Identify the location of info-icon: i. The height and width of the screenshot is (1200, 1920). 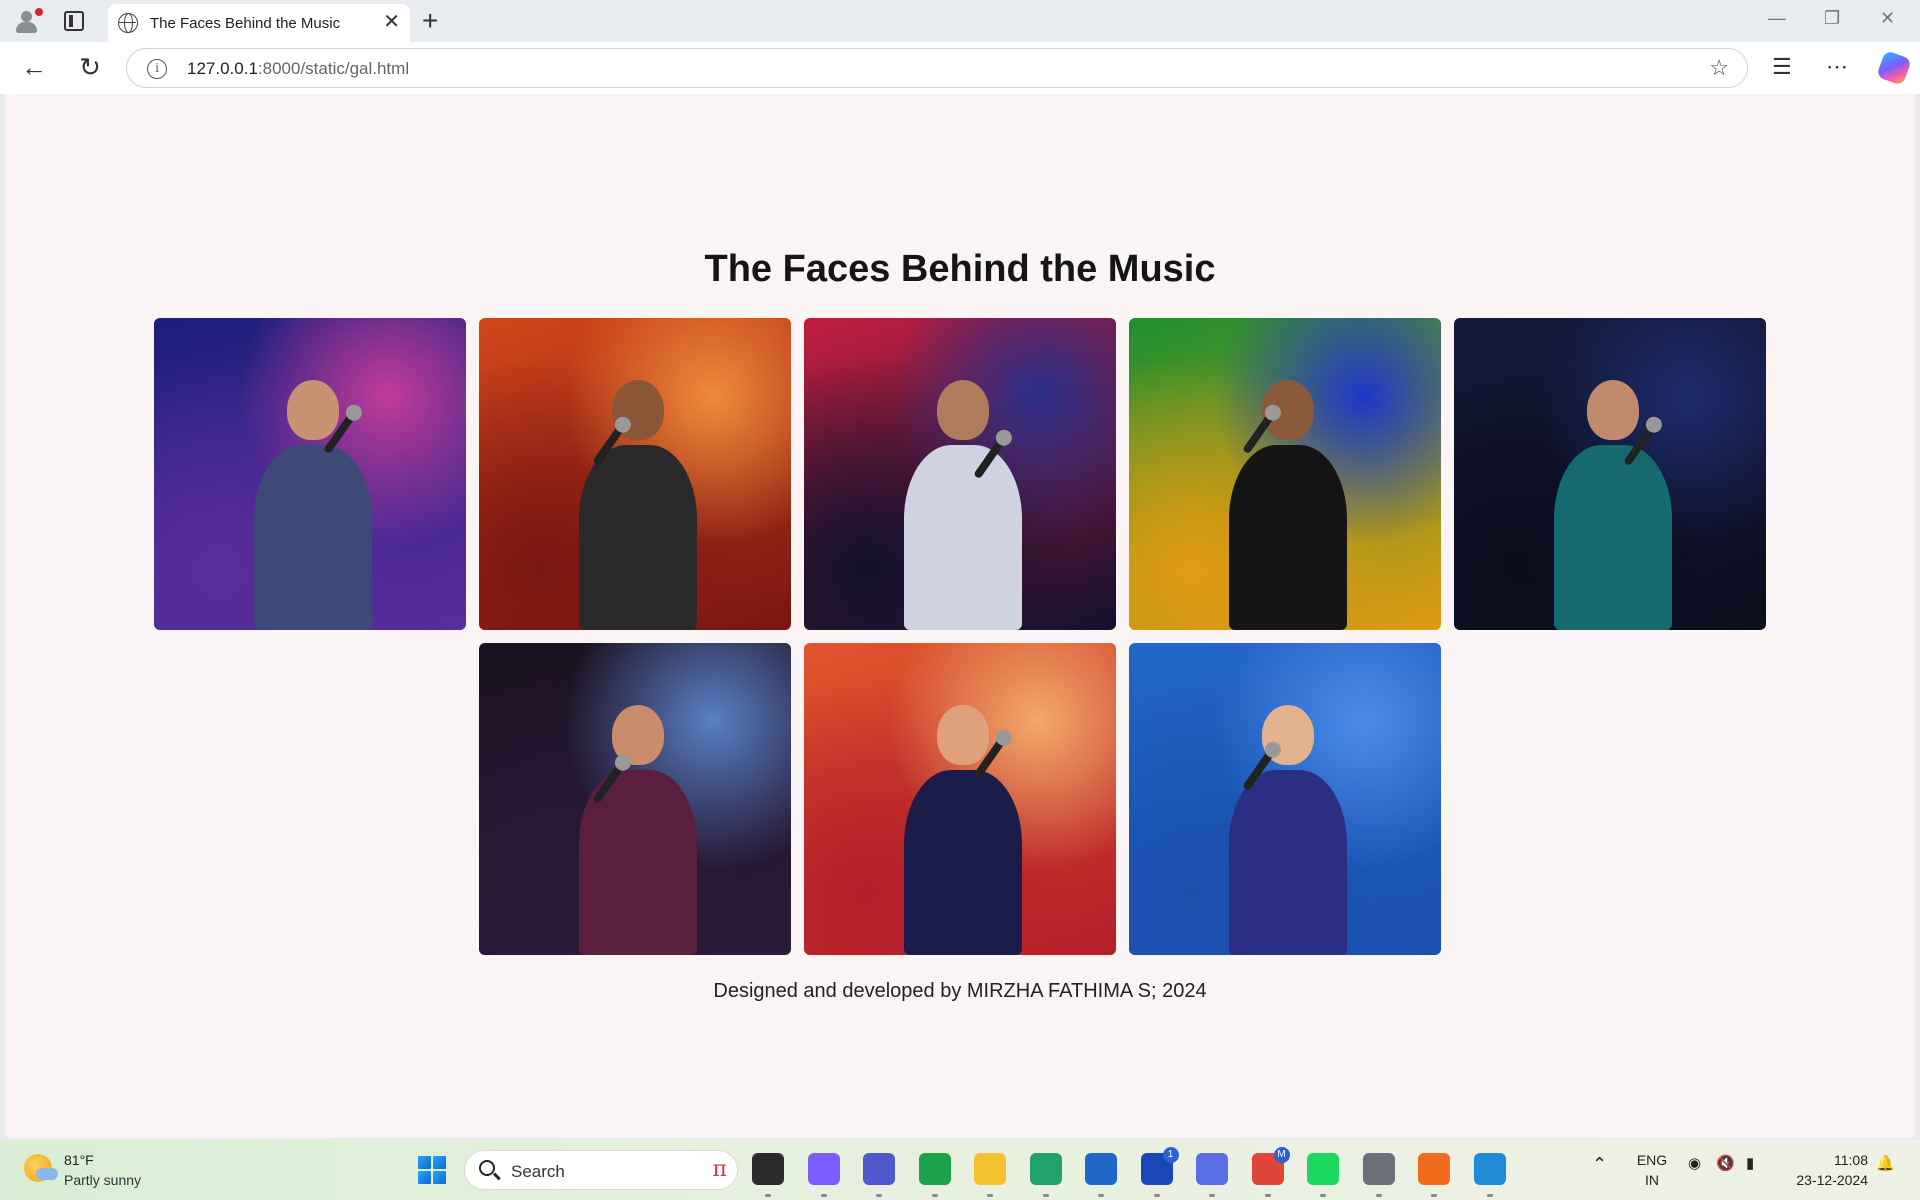
(157, 69).